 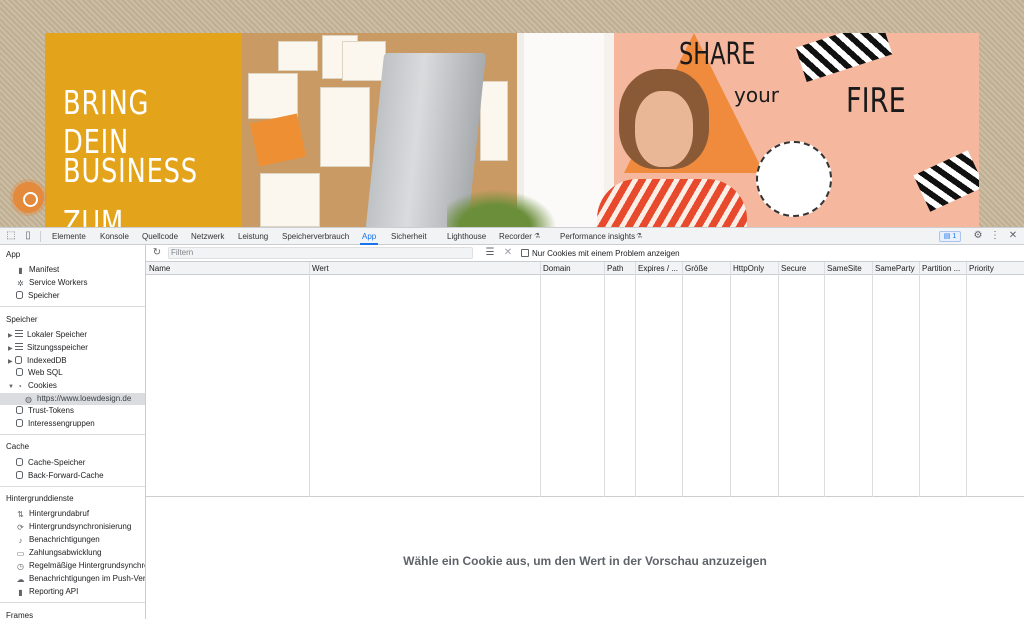 I want to click on issues-badge: ▤ 1, so click(x=950, y=236).